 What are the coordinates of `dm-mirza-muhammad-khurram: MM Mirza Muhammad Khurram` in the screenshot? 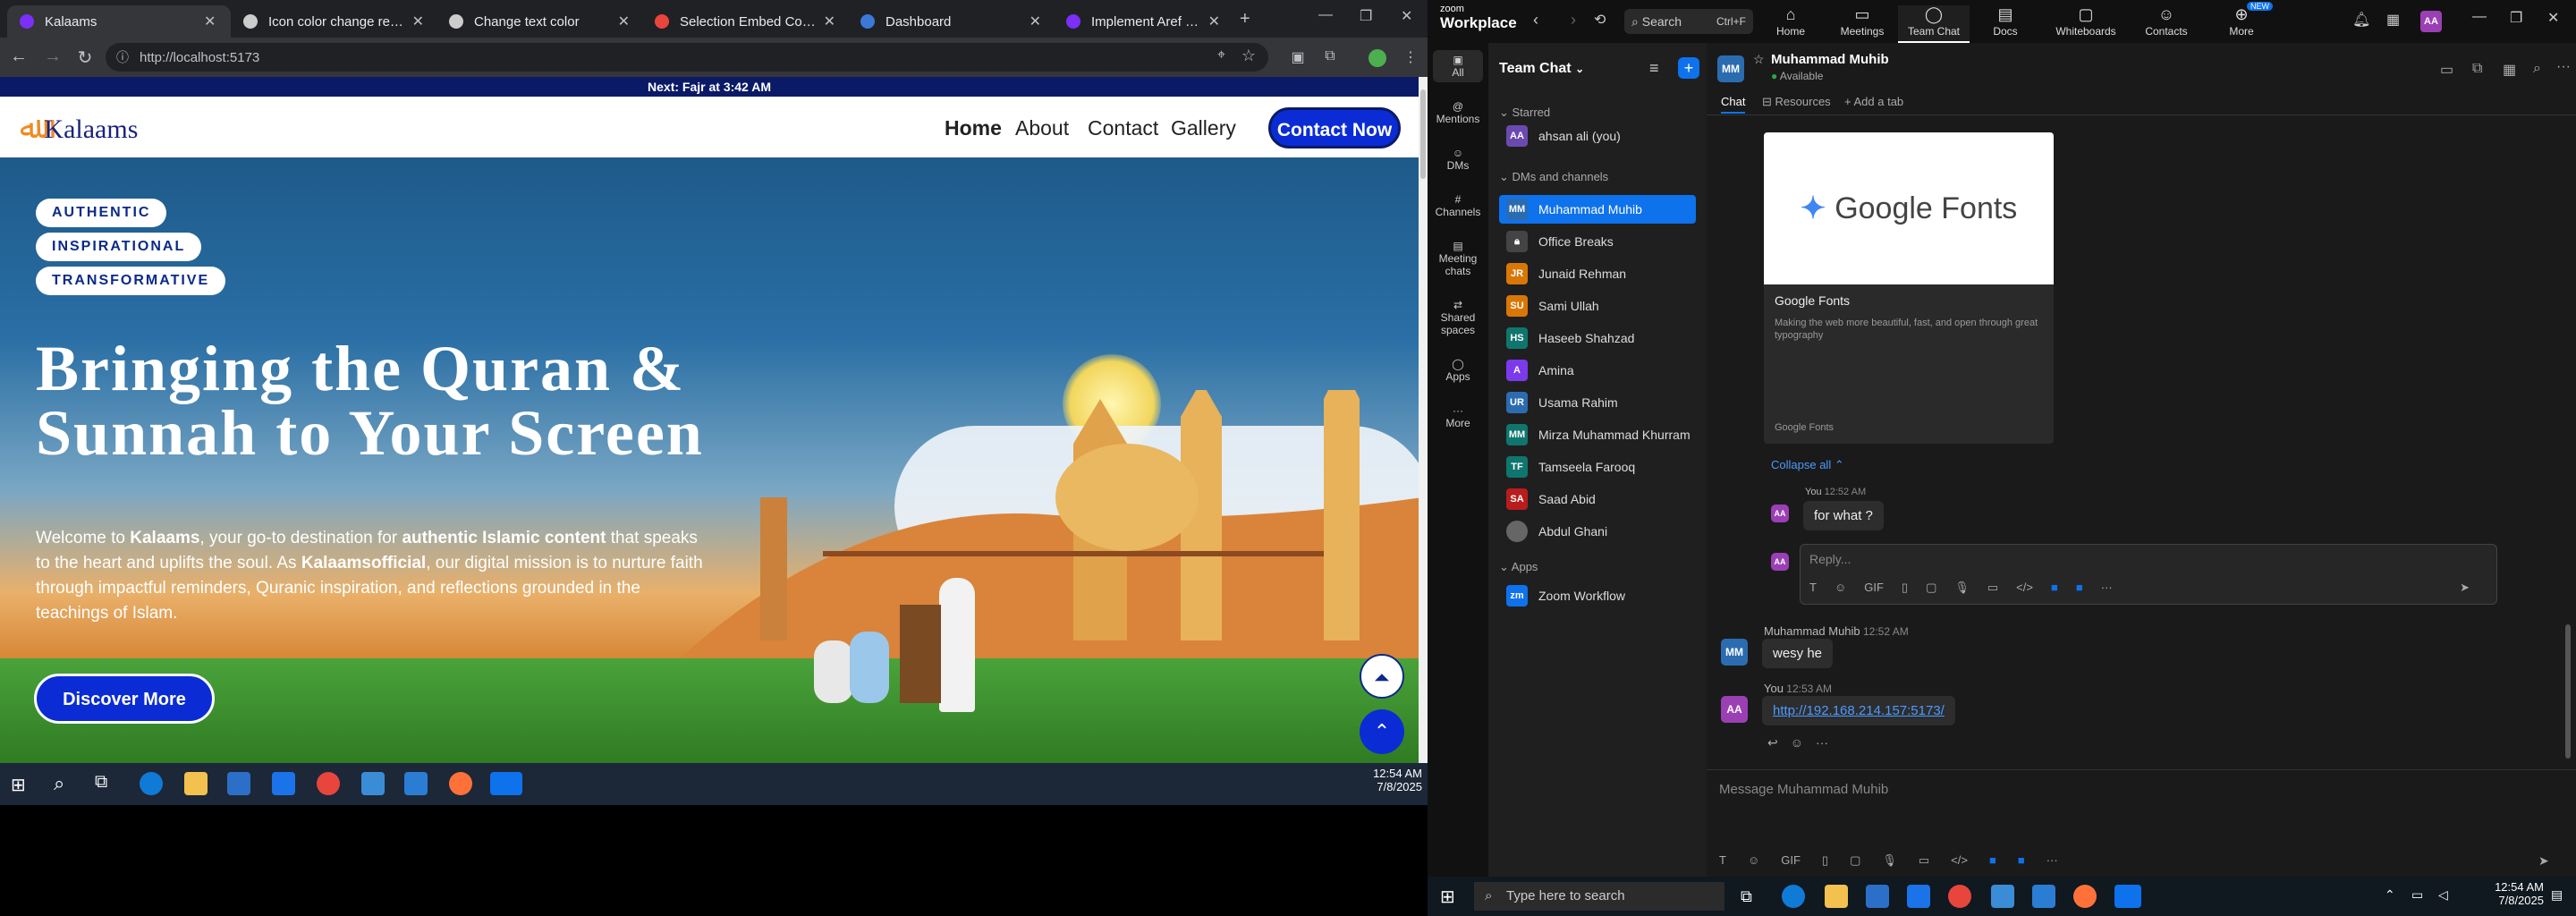 It's located at (1597, 434).